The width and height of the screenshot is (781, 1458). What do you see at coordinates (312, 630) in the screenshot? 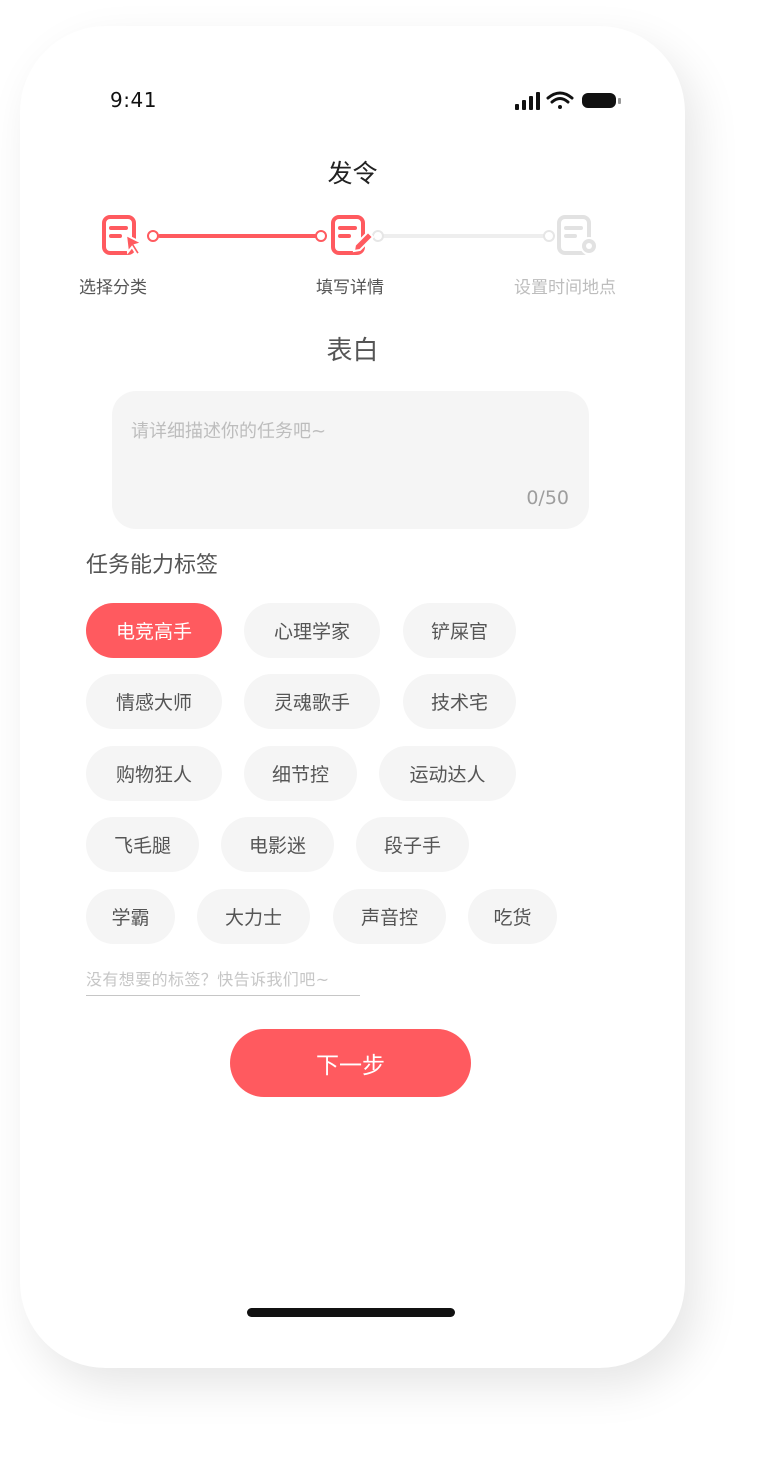
I see `tag-chip: 心理学家` at bounding box center [312, 630].